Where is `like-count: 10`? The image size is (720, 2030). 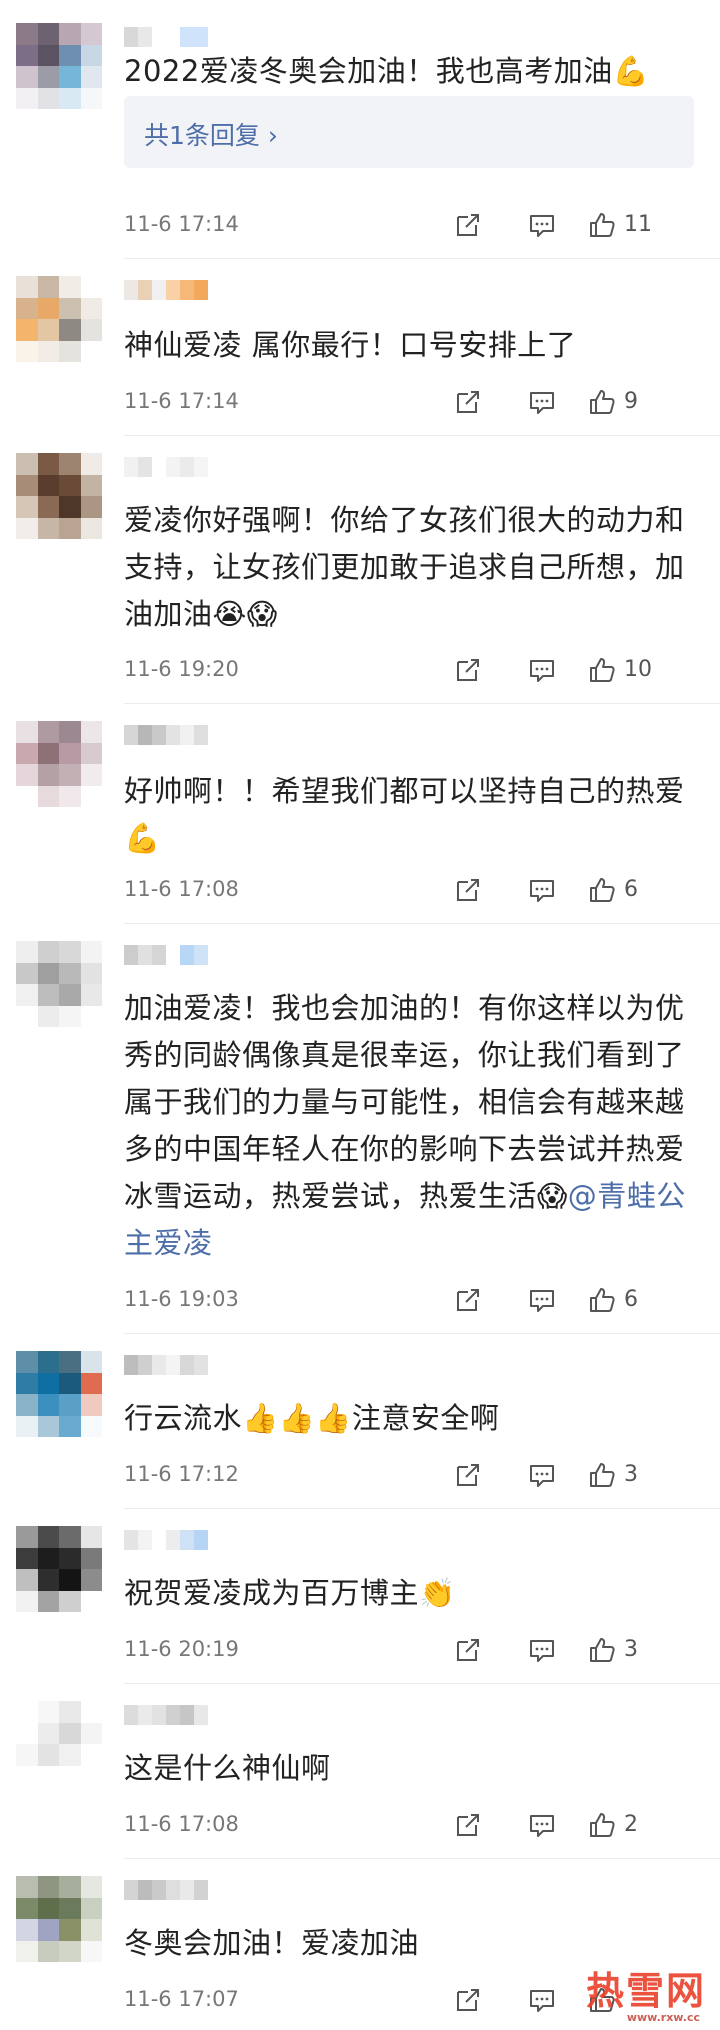
like-count: 10 is located at coordinates (638, 669).